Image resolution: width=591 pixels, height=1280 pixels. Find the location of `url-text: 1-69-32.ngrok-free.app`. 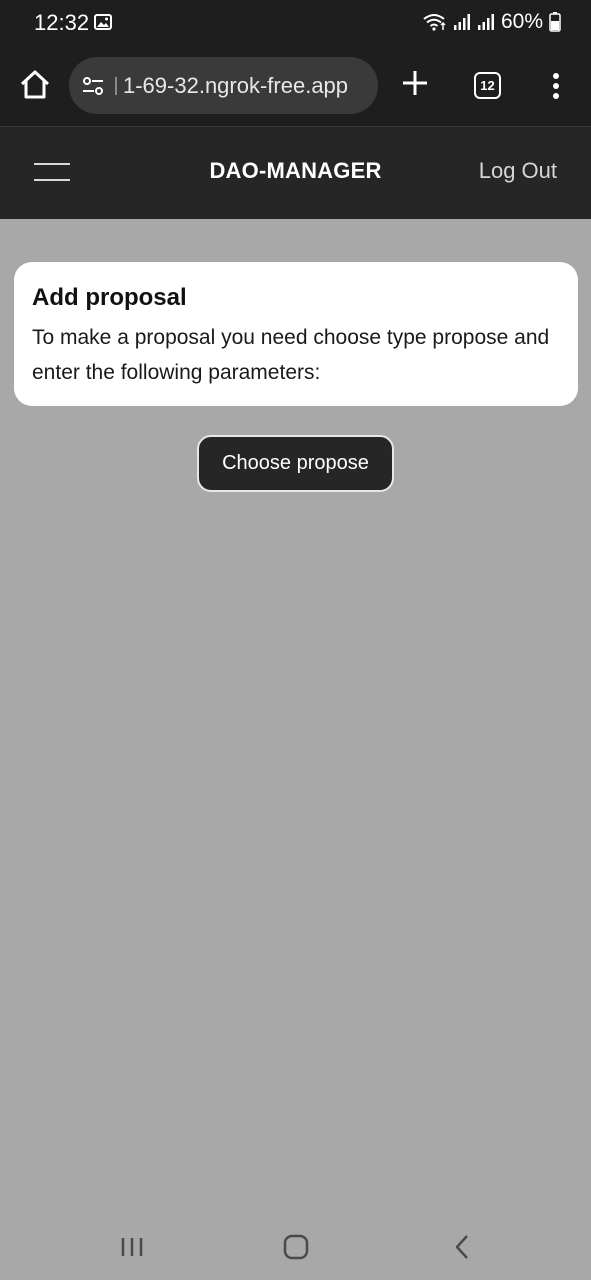

url-text: 1-69-32.ngrok-free.app is located at coordinates (235, 86).